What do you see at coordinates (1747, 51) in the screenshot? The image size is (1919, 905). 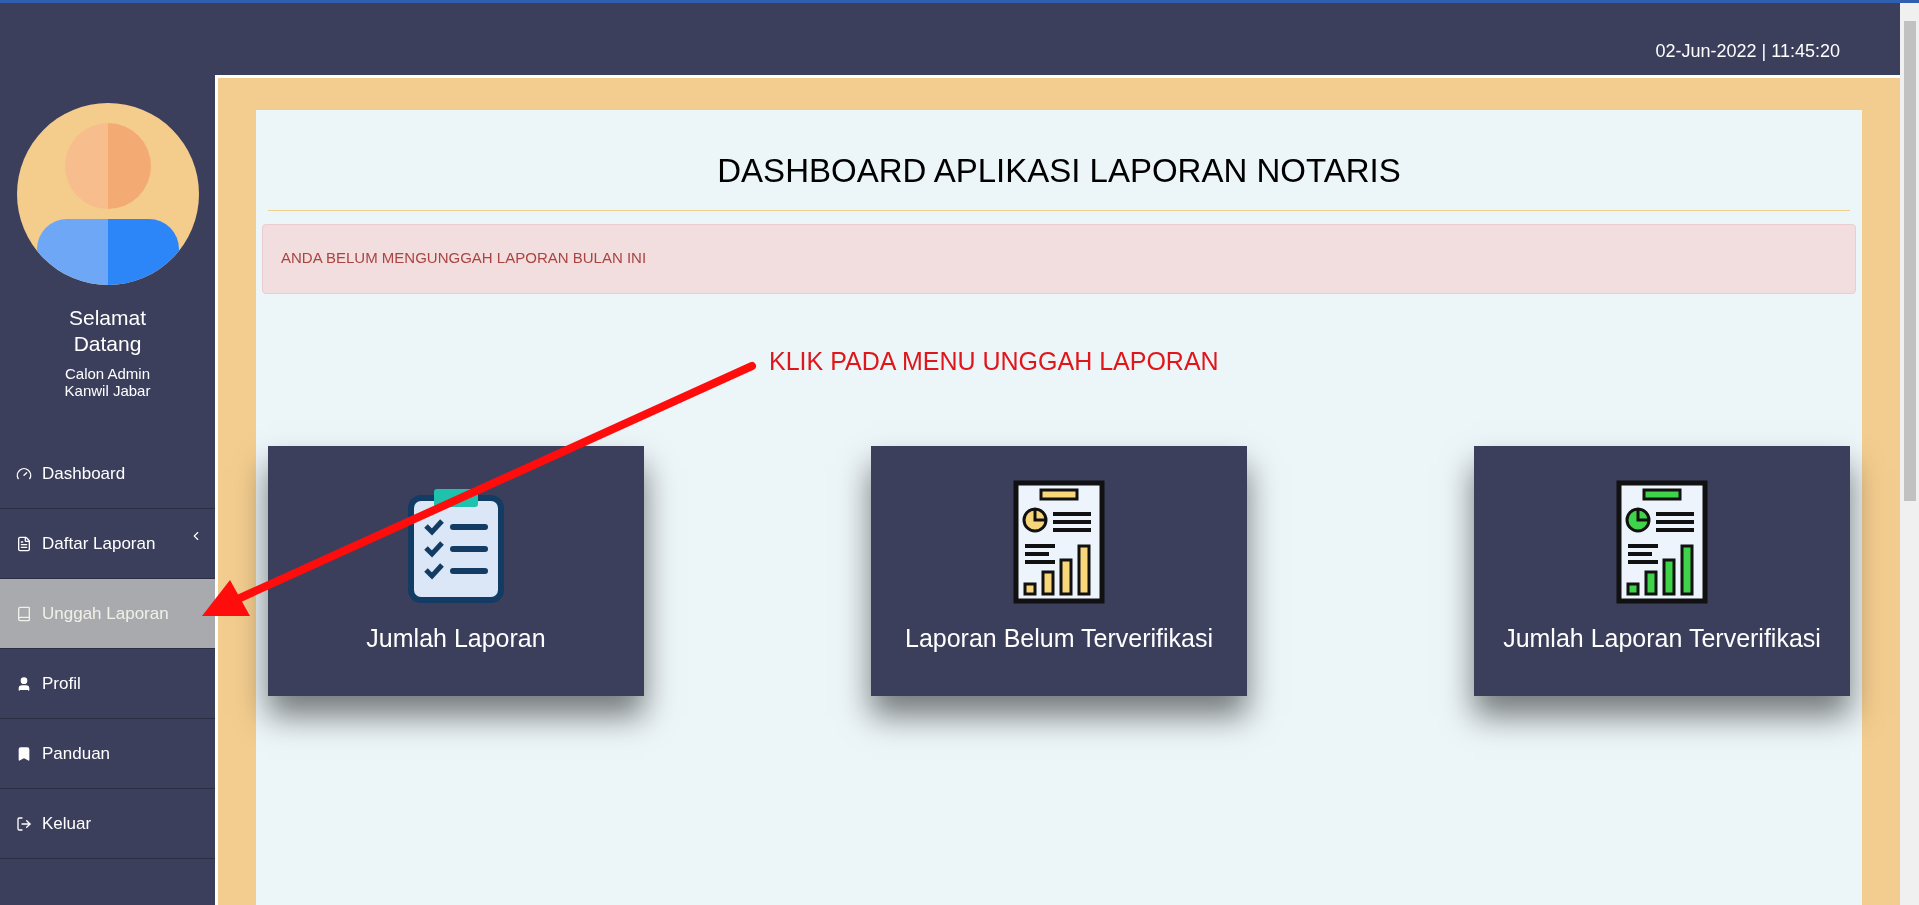 I see `date-time: 02-Jun-2022 | 11:45:20` at bounding box center [1747, 51].